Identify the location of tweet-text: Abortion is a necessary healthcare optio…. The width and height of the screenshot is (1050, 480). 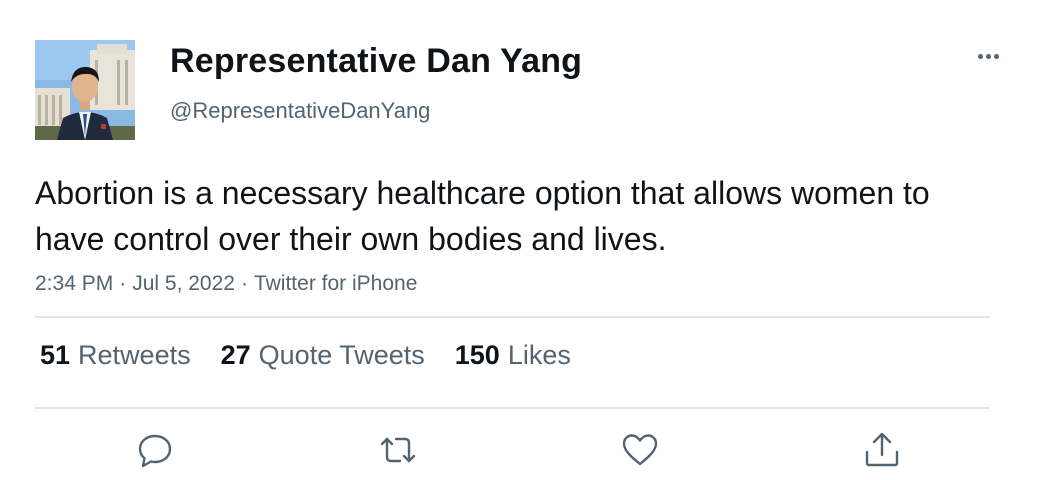
(482, 216).